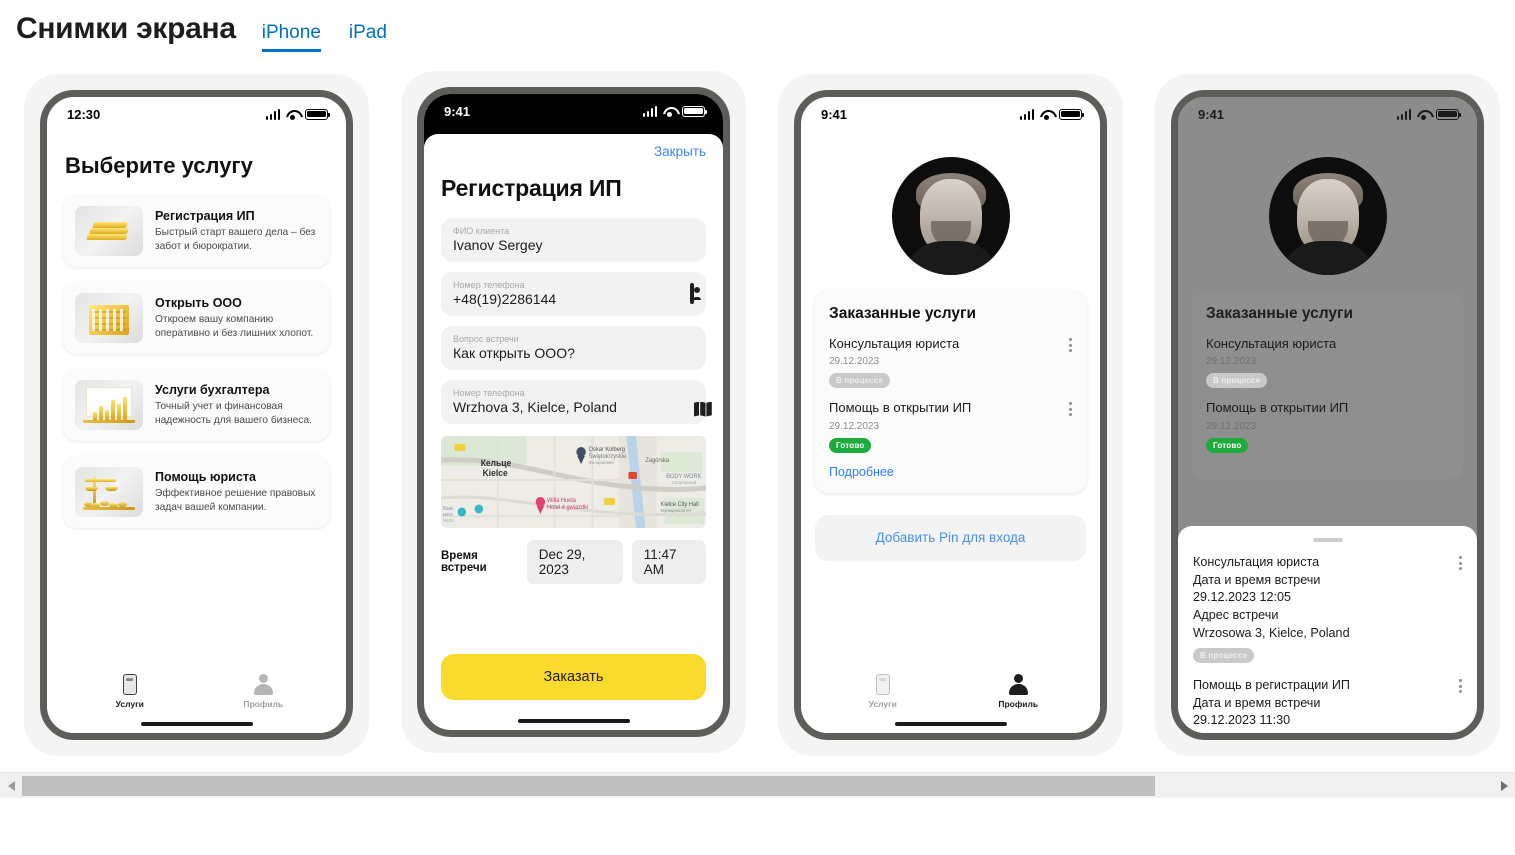 Image resolution: width=1515 pixels, height=855 pixels. What do you see at coordinates (1277, 408) in the screenshot?
I see `order-name: Помощь в открытии ИП` at bounding box center [1277, 408].